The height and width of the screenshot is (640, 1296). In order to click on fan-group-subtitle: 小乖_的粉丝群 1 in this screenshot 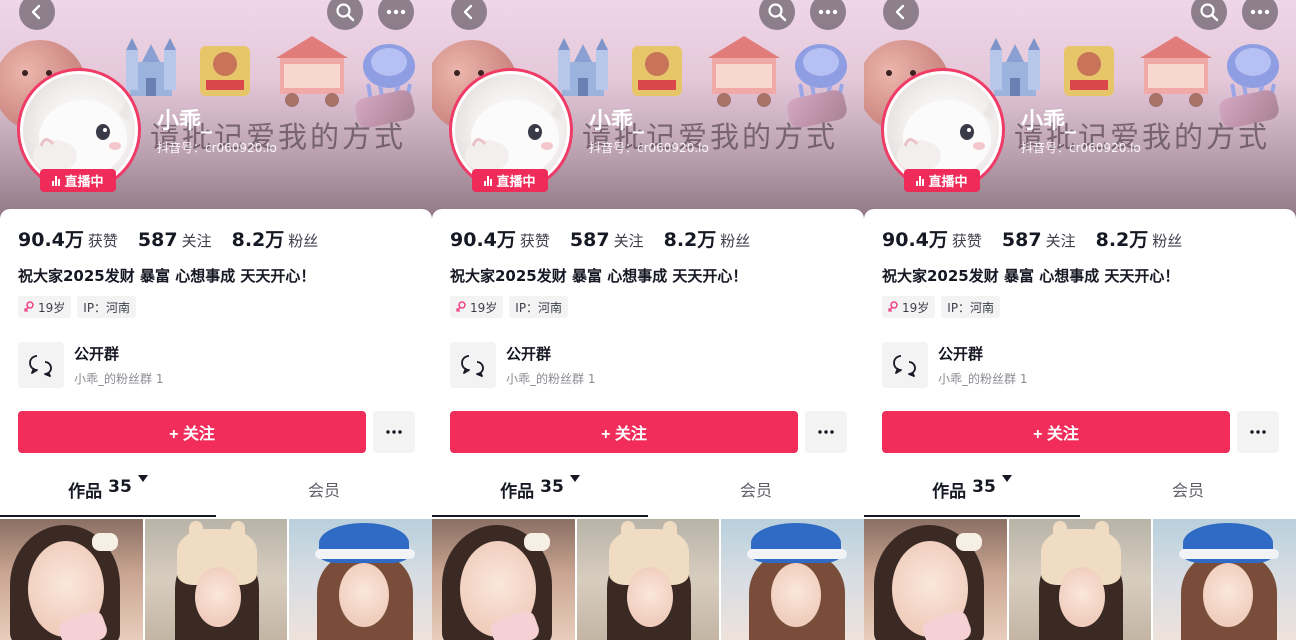, I will do `click(119, 379)`.